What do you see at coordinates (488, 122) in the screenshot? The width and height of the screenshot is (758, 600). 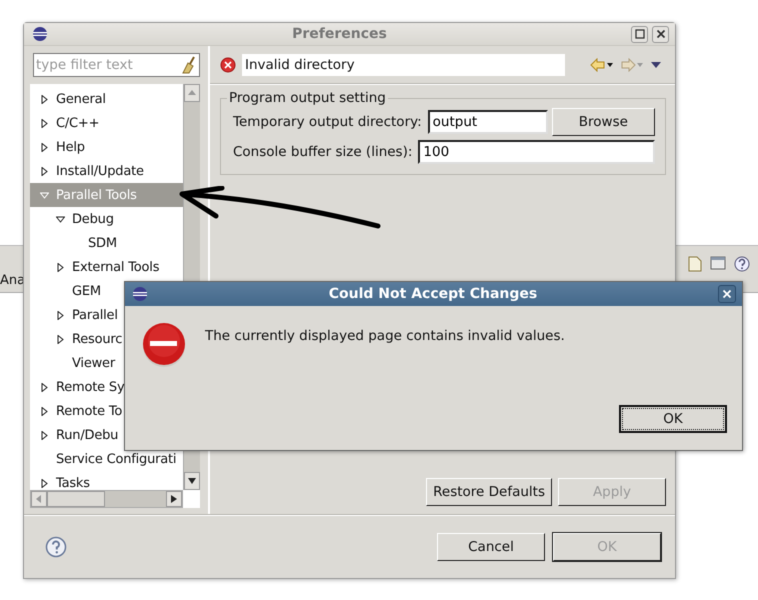 I see `text-field: output` at bounding box center [488, 122].